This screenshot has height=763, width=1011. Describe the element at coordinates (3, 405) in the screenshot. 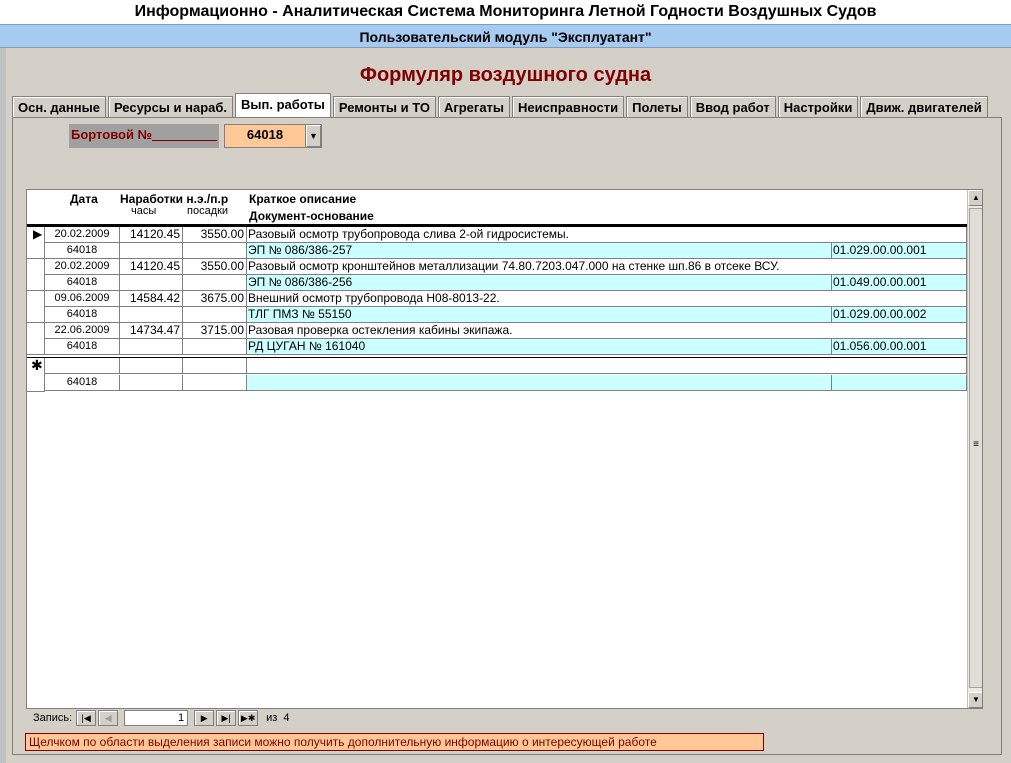

I see `left-border` at that location.